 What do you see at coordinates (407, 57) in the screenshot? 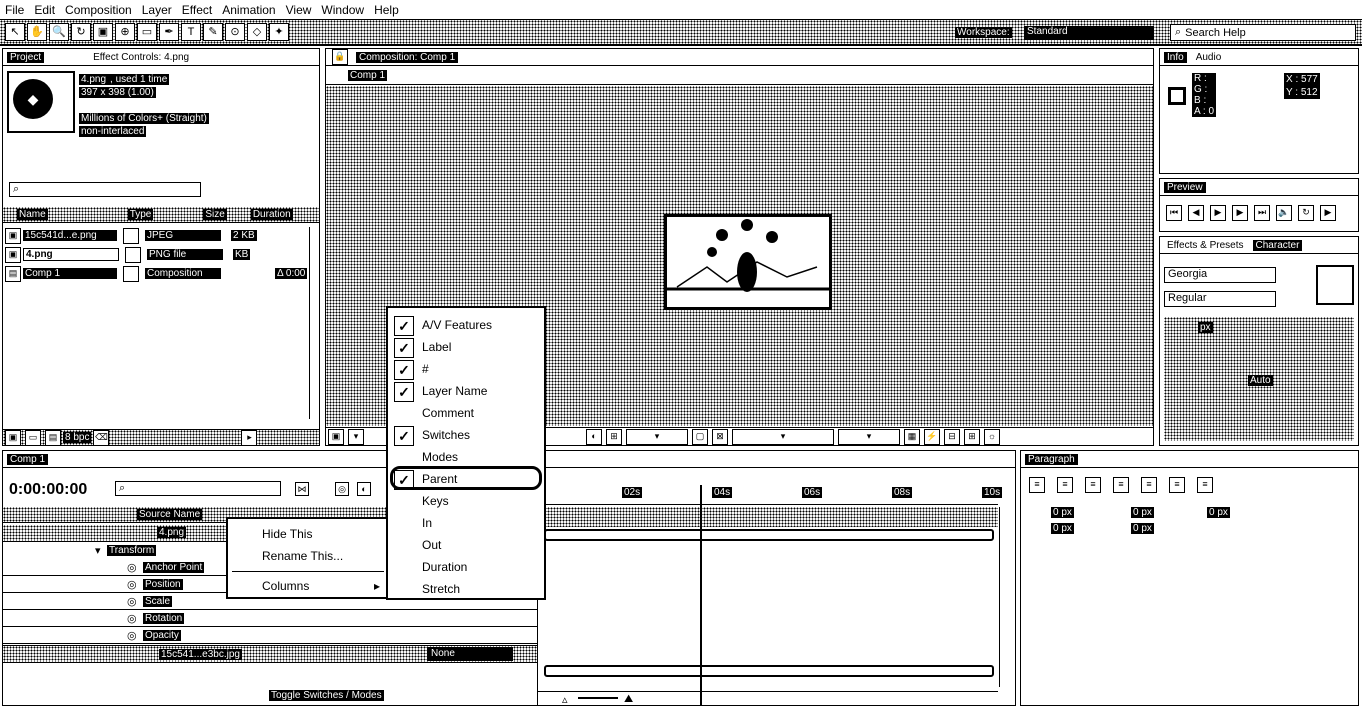
I see `tab-composition: Composition: Comp 1` at bounding box center [407, 57].